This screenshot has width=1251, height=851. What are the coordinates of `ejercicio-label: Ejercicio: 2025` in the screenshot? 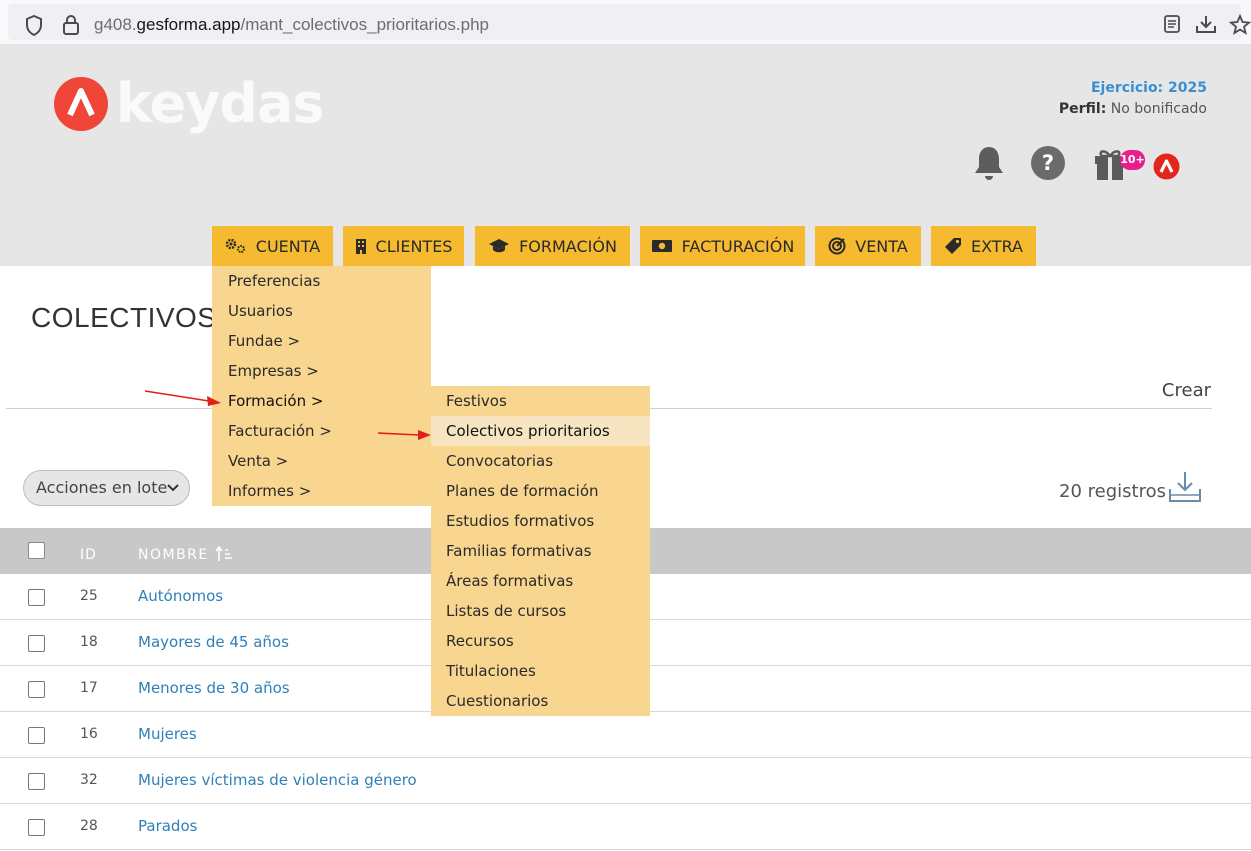 It's located at (1149, 88).